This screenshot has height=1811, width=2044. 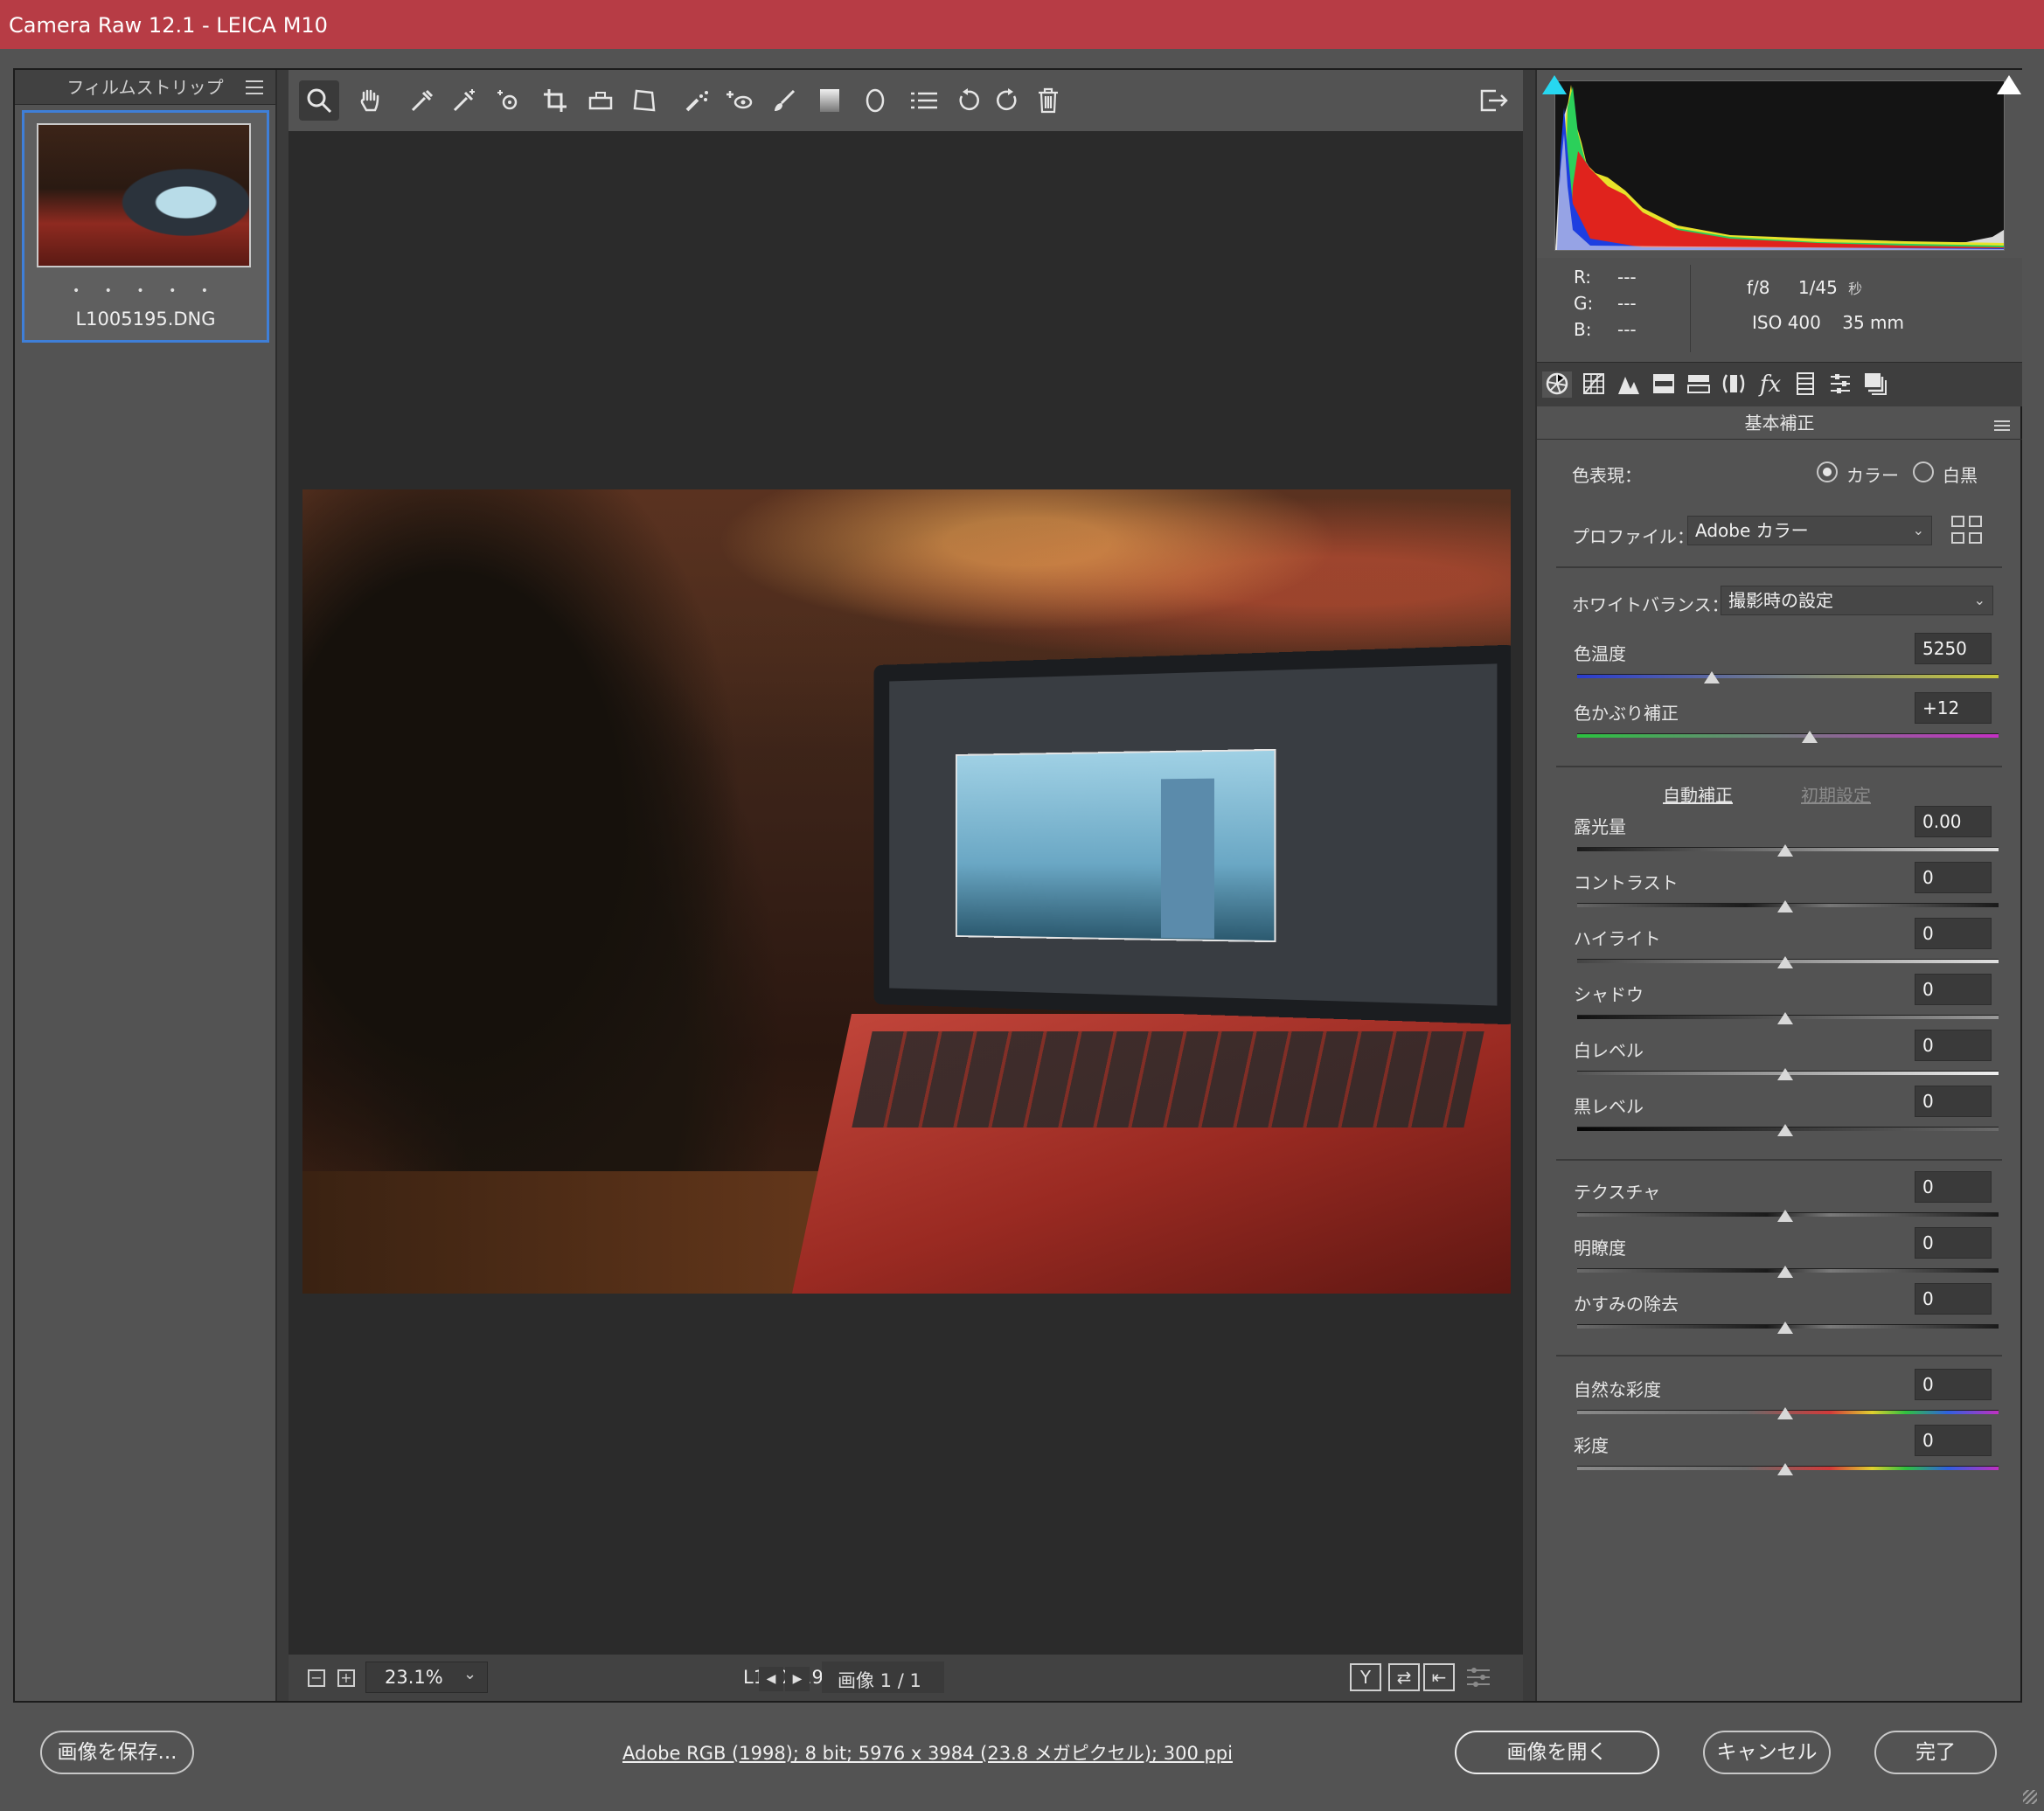 I want to click on divider, so click(x=1779, y=567).